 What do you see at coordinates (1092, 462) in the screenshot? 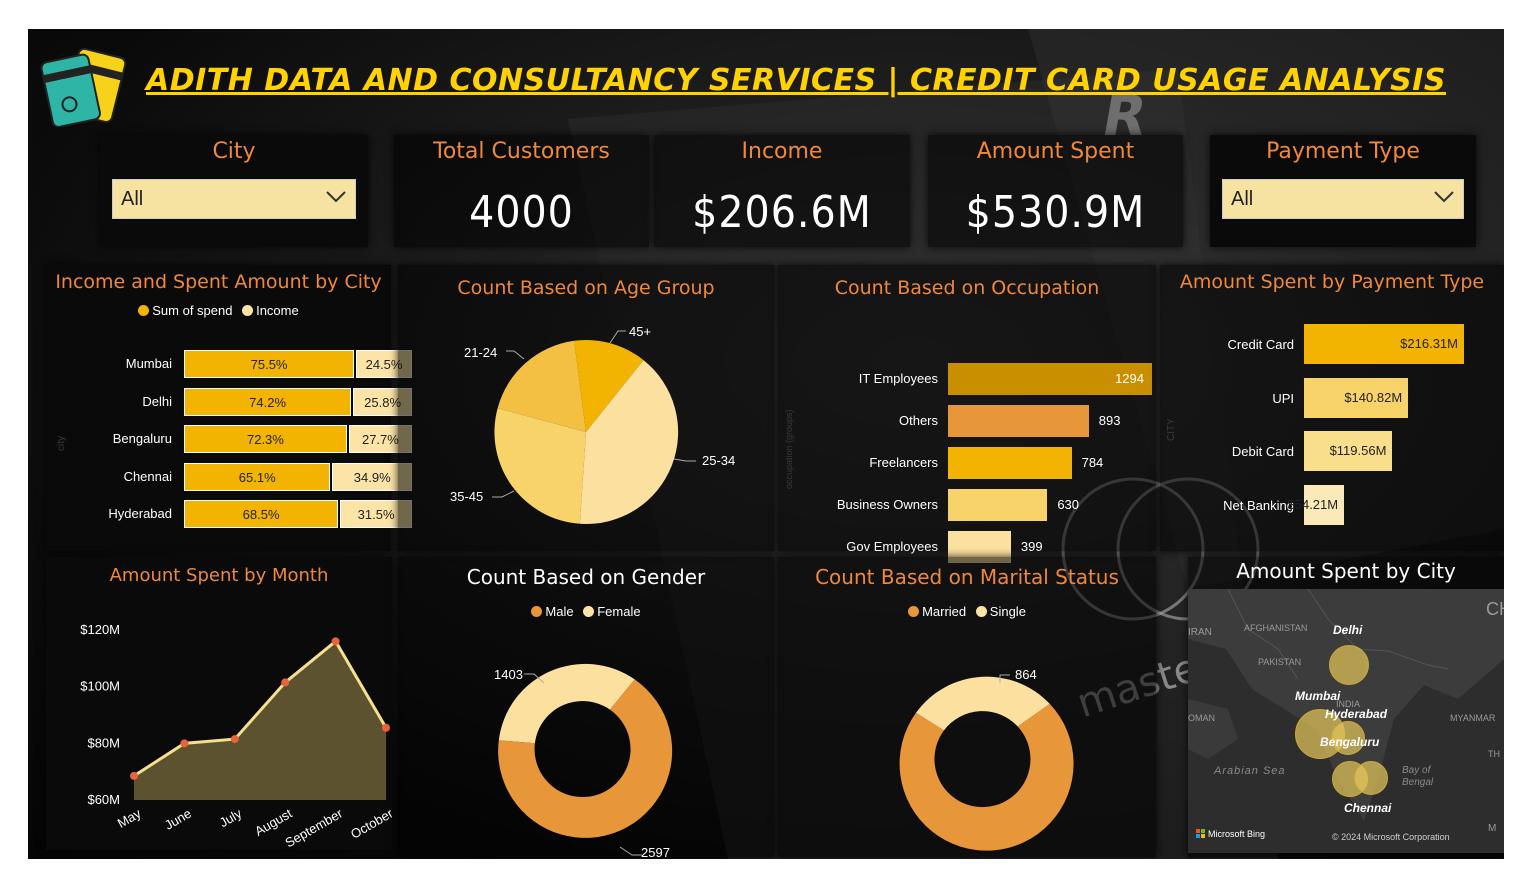
I see `occupation-value: 784` at bounding box center [1092, 462].